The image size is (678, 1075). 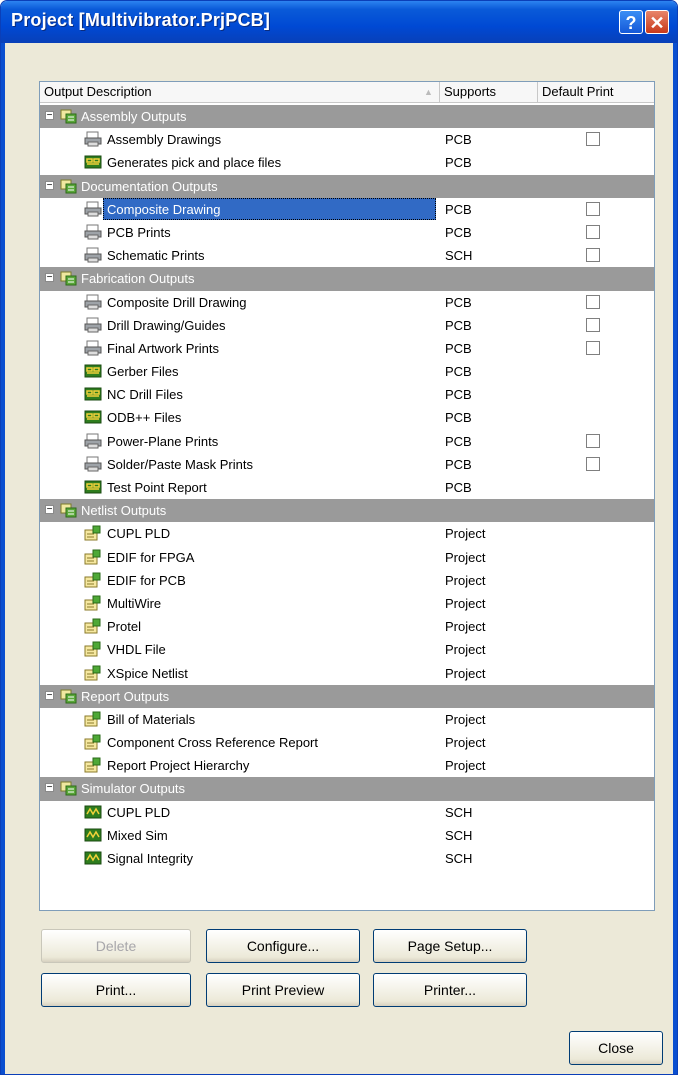 What do you see at coordinates (157, 487) in the screenshot?
I see `output-label: Test Point Report` at bounding box center [157, 487].